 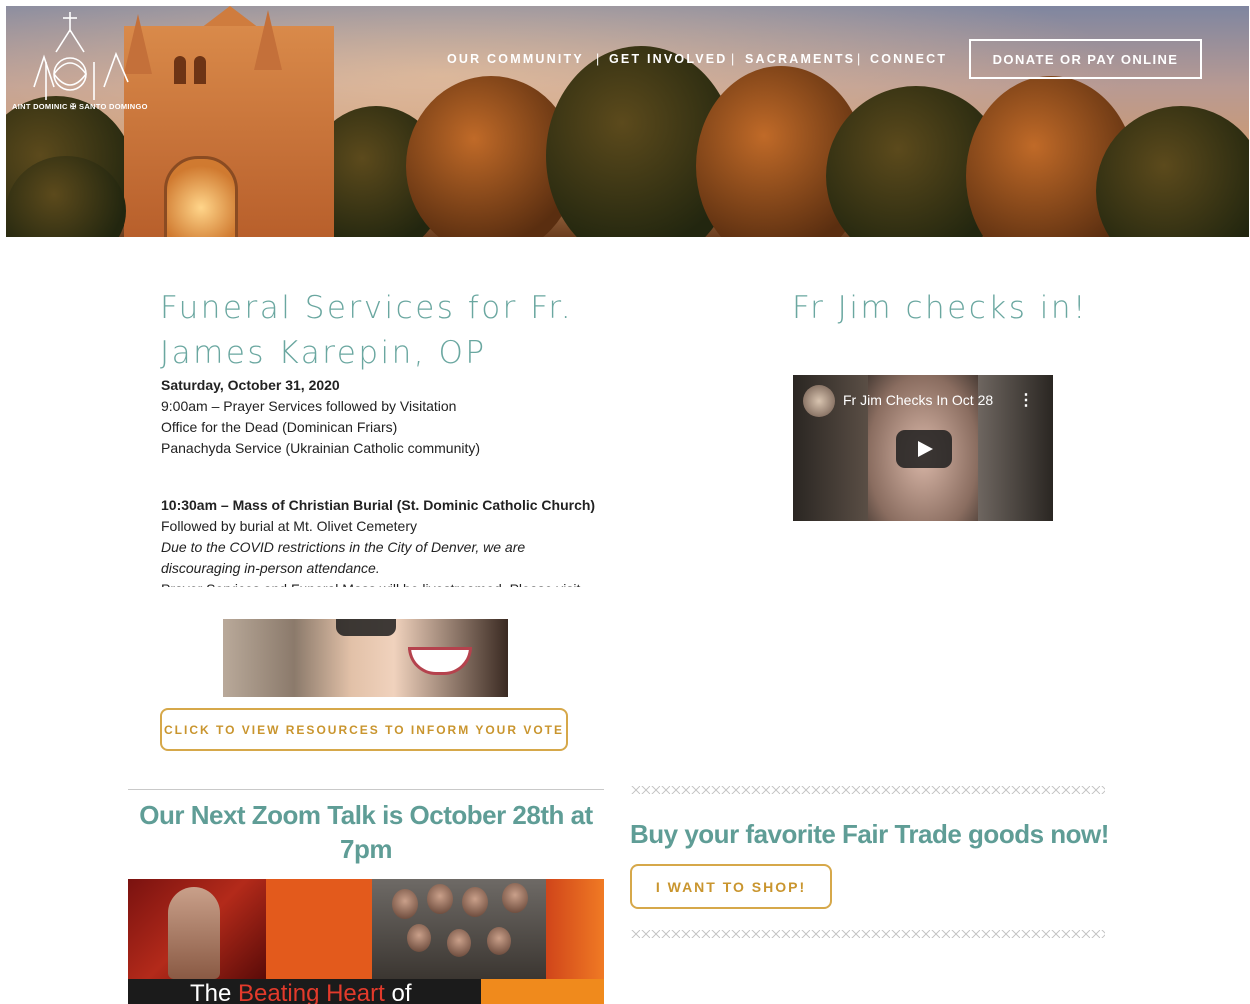 I want to click on fair-trade-heading: Buy your favorite Fair Trade goods now!, so click(x=869, y=834).